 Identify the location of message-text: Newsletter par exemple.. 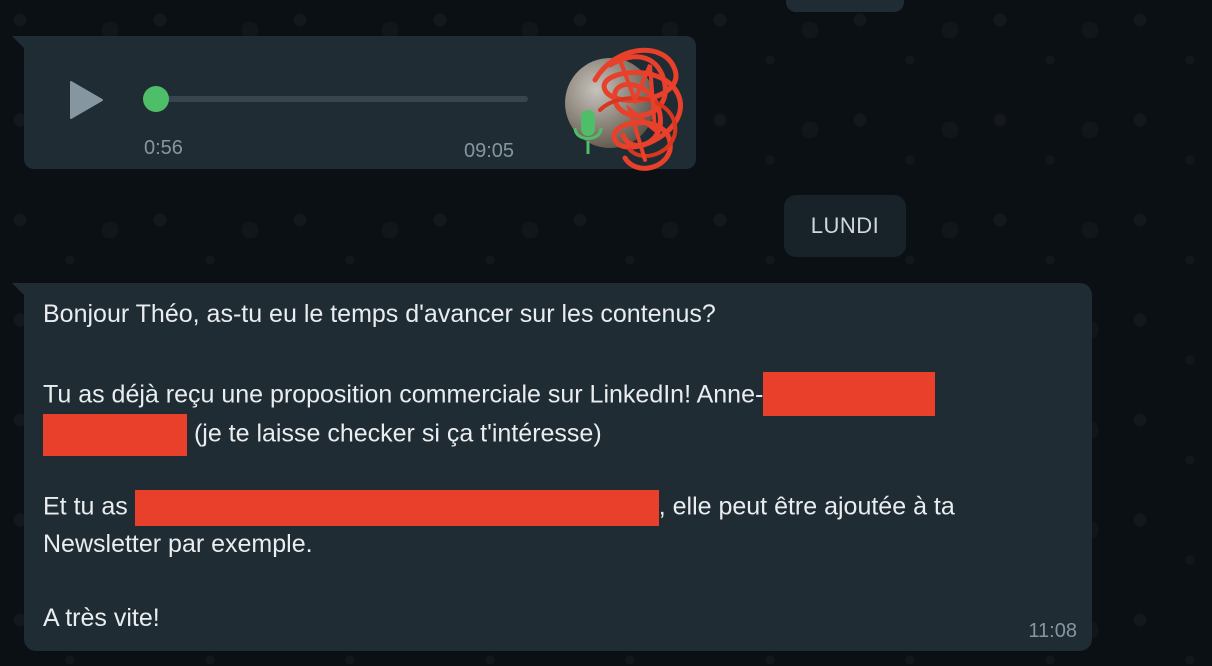
(178, 544).